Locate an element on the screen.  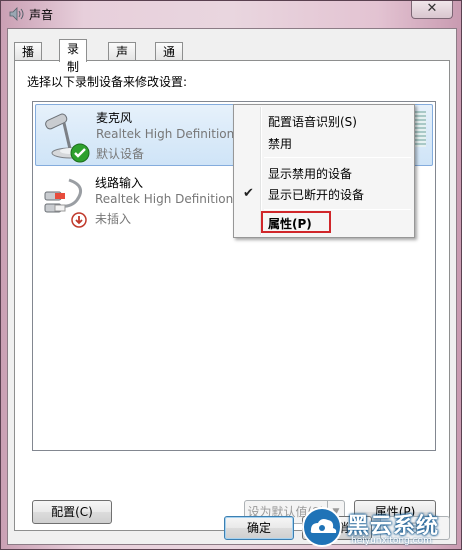
menu-item-disable: 禁用 is located at coordinates (280, 143).